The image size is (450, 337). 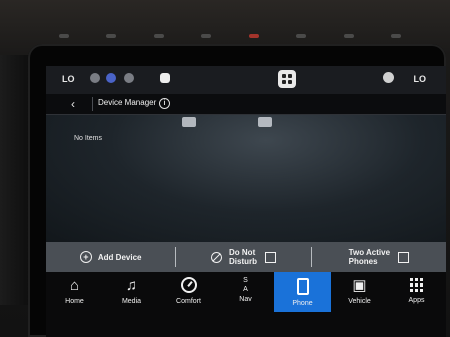 What do you see at coordinates (245, 285) in the screenshot?
I see `compass-icon: S A` at bounding box center [245, 285].